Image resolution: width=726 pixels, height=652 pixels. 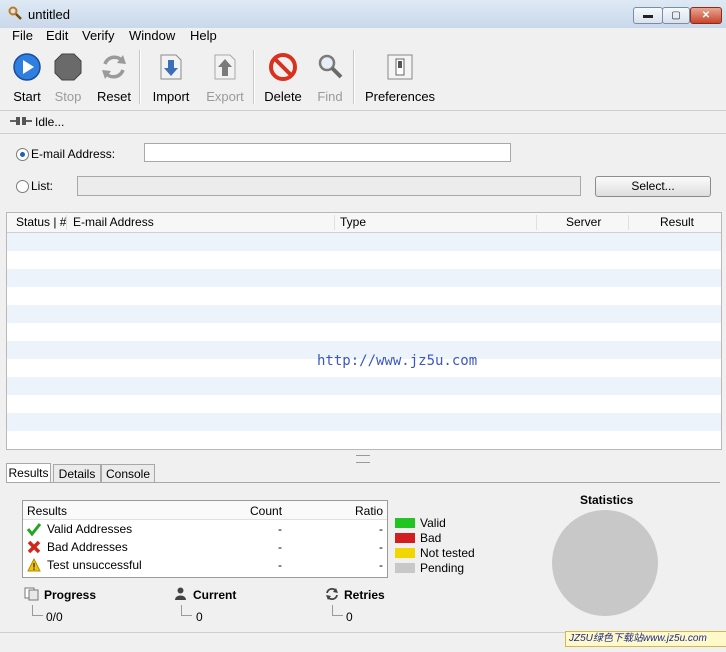 I want to click on legend-swatch-valid, so click(x=405, y=523).